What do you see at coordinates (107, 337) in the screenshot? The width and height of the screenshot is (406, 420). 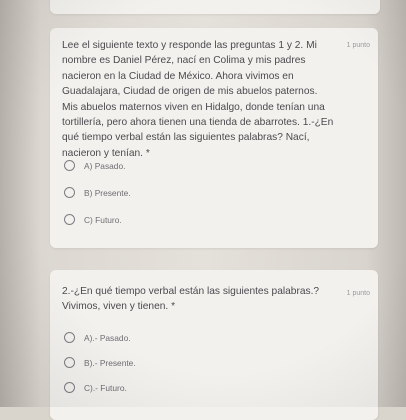 I see `option-label: A).- Pasado.` at bounding box center [107, 337].